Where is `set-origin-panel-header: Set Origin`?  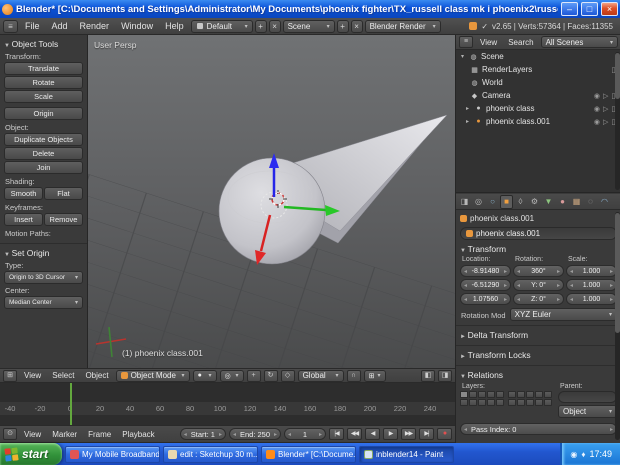
set-origin-panel-header: Set Origin is located at coordinates (43, 253).